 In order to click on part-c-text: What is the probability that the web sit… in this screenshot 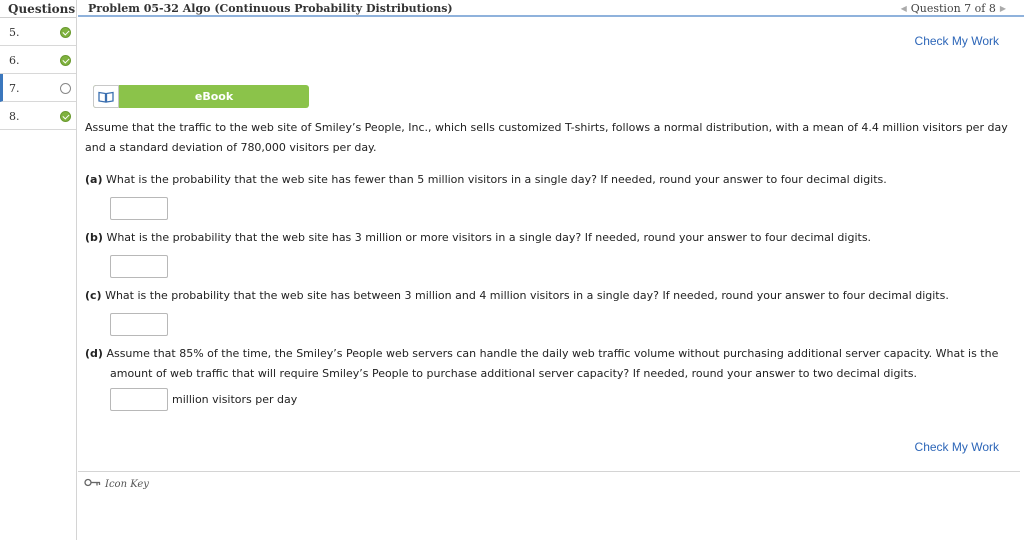, I will do `click(527, 295)`.